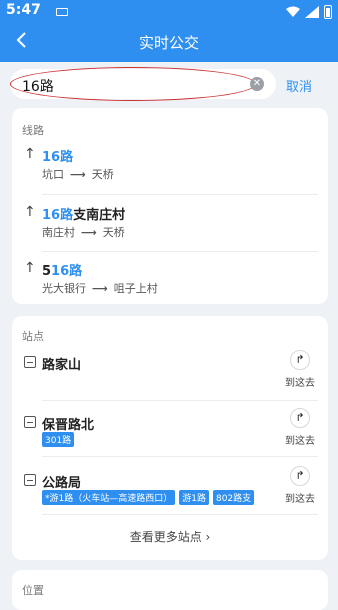 The height and width of the screenshot is (610, 338). Describe the element at coordinates (233, 497) in the screenshot. I see `route-tag: 802路支` at that location.